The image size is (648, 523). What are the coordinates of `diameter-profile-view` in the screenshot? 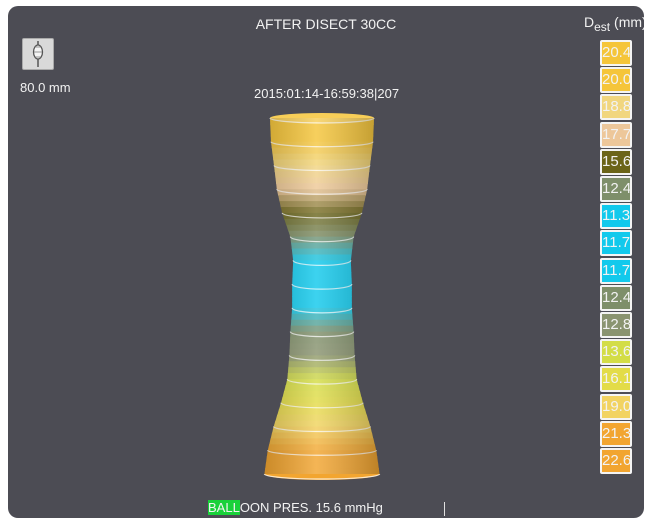 It's located at (322, 296).